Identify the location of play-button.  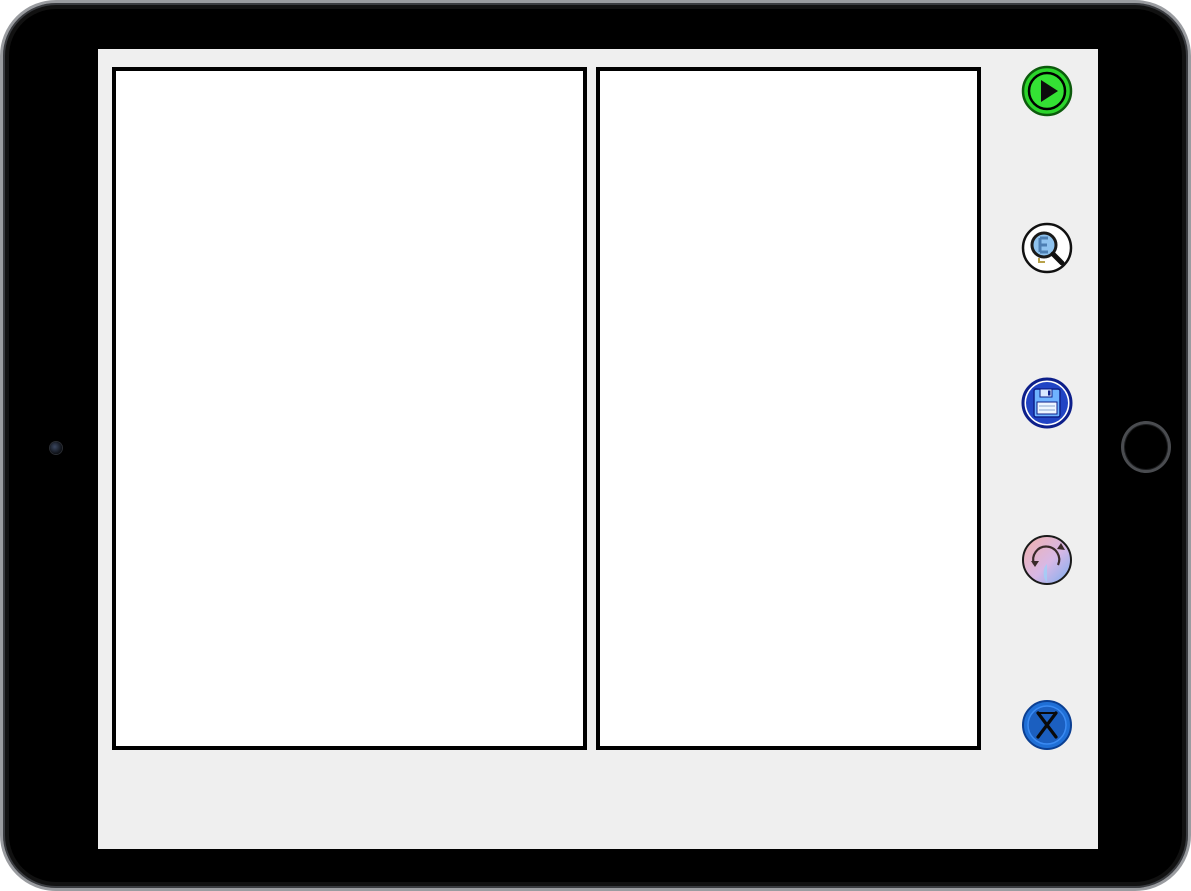
(1047, 91).